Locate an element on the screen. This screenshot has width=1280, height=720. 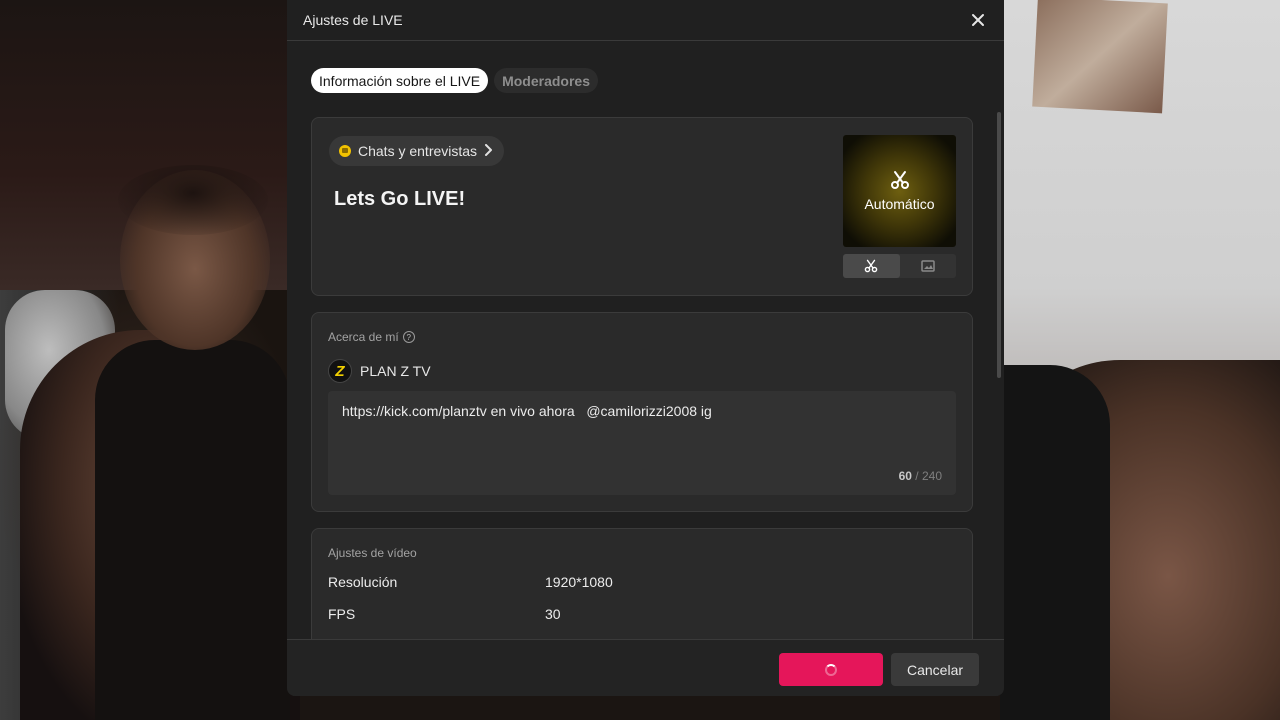
creator-row: Z PLAN Z TV is located at coordinates (379, 371).